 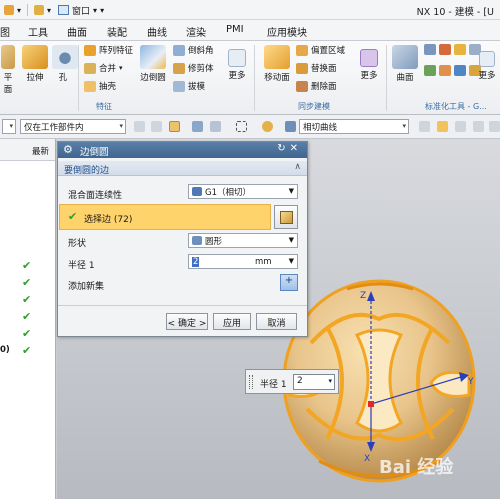 I want to click on ribbon-tab-bar: 图 工具 曲面 装配 曲线 渲染 PMI 应用模块, so click(x=250, y=30).